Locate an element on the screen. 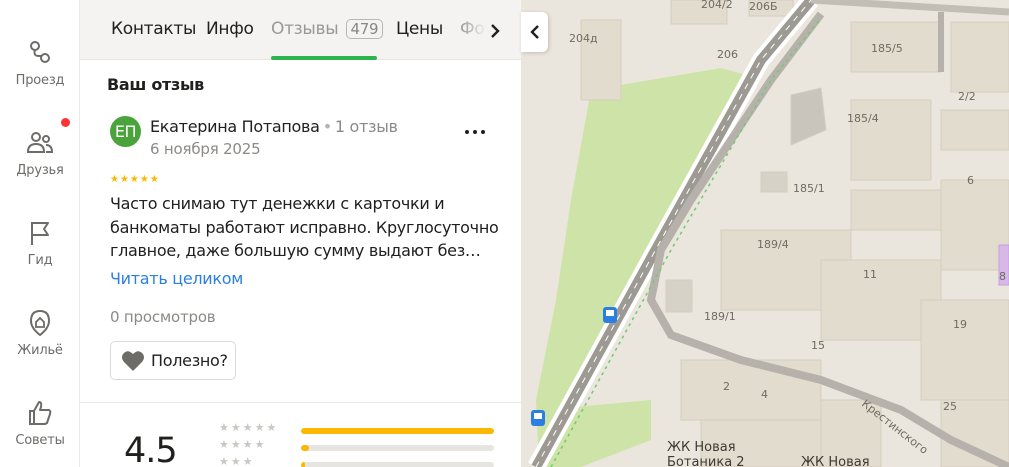 The image size is (1009, 467). sidebar-item-label: Проезд is located at coordinates (40, 80).